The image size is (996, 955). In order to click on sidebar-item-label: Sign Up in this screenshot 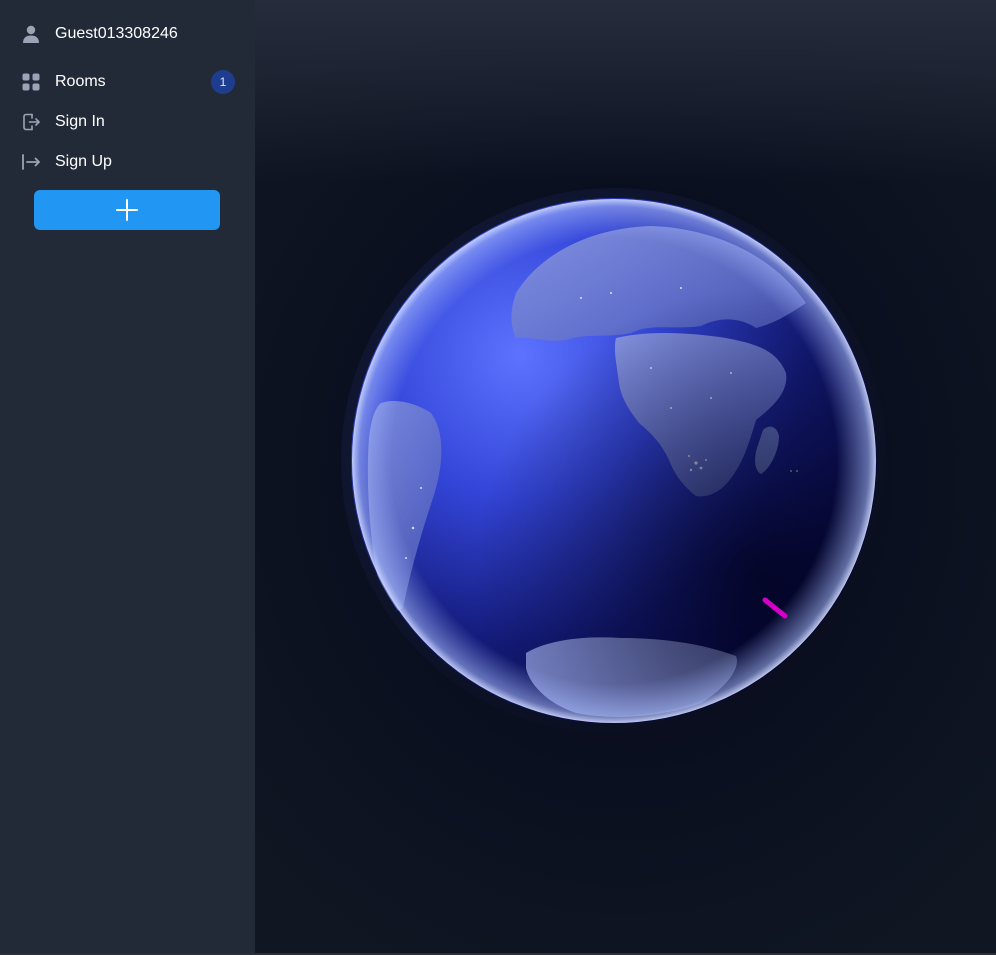, I will do `click(83, 161)`.